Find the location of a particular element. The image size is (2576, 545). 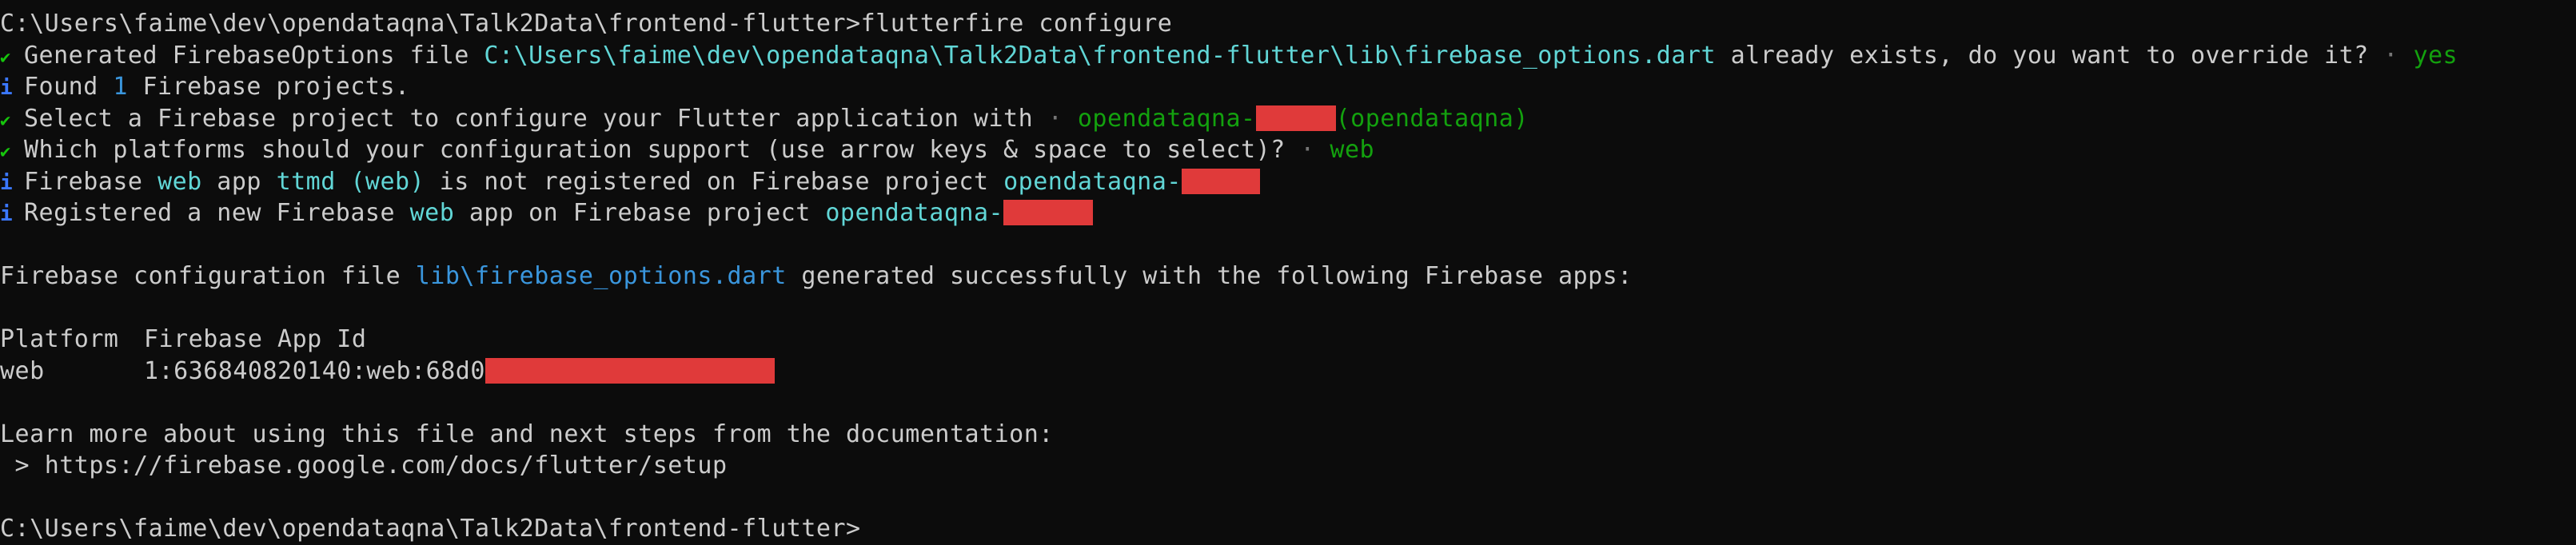

output-text: Registered a new Firebase is located at coordinates (217, 213).